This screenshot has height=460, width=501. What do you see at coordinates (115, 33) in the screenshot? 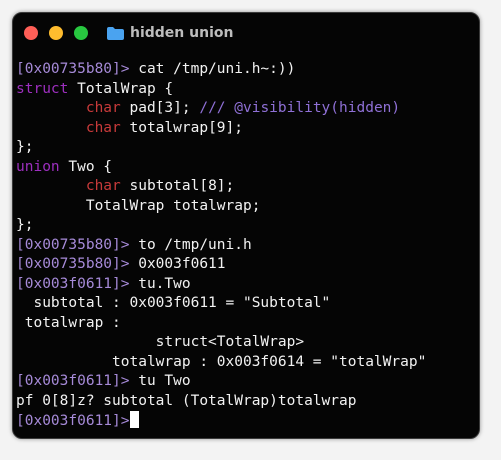
I see `folder-icon` at bounding box center [115, 33].